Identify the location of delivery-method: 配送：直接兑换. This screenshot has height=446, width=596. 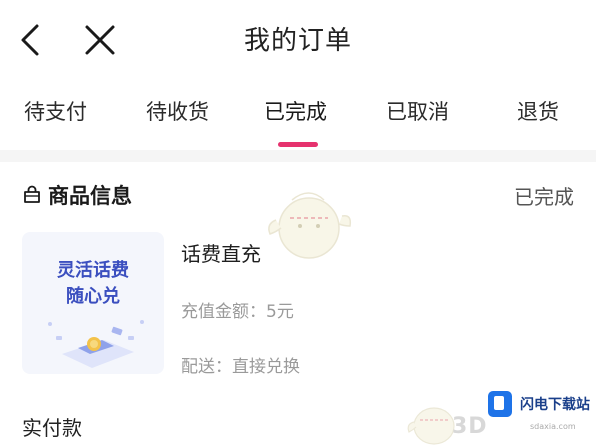
(240, 367).